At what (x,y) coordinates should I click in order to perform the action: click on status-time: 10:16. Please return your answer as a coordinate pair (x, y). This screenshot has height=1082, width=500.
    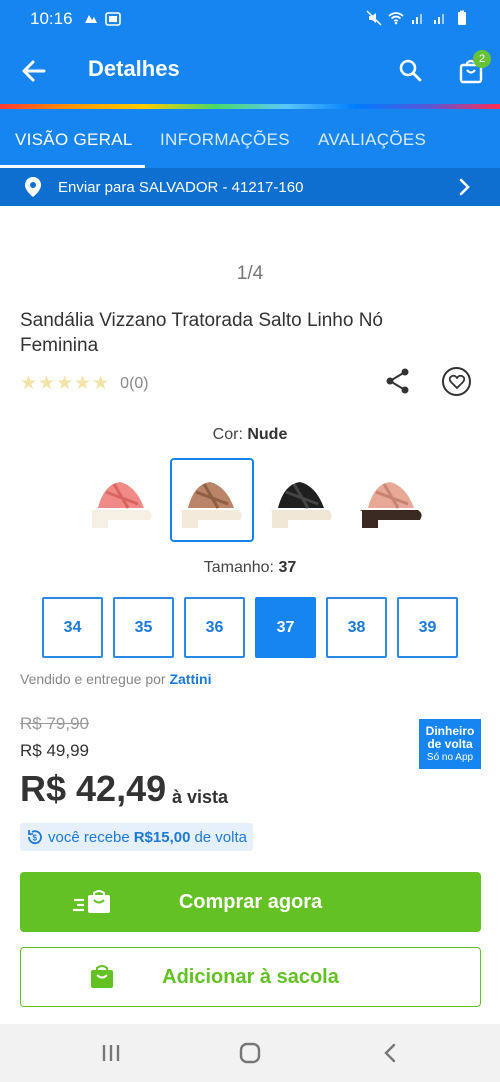
    Looking at the image, I should click on (51, 18).